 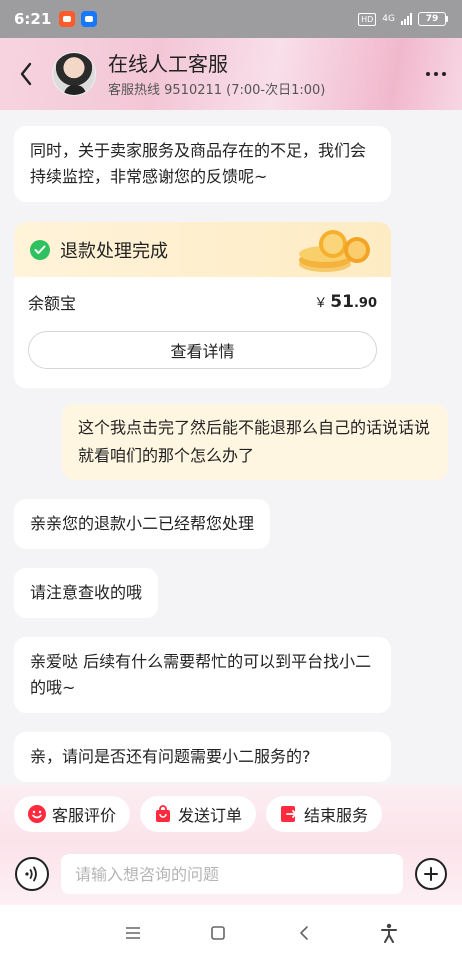 I want to click on status-bar: 6:21 HD 4G 79, so click(x=231, y=19).